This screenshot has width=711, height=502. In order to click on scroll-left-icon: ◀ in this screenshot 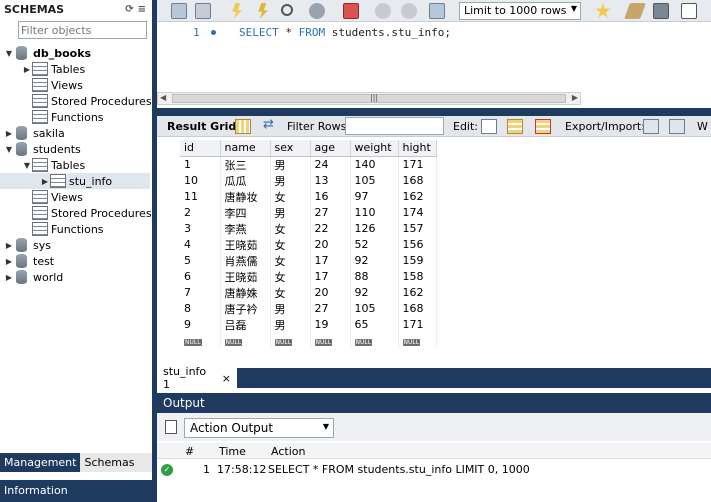, I will do `click(163, 97)`.